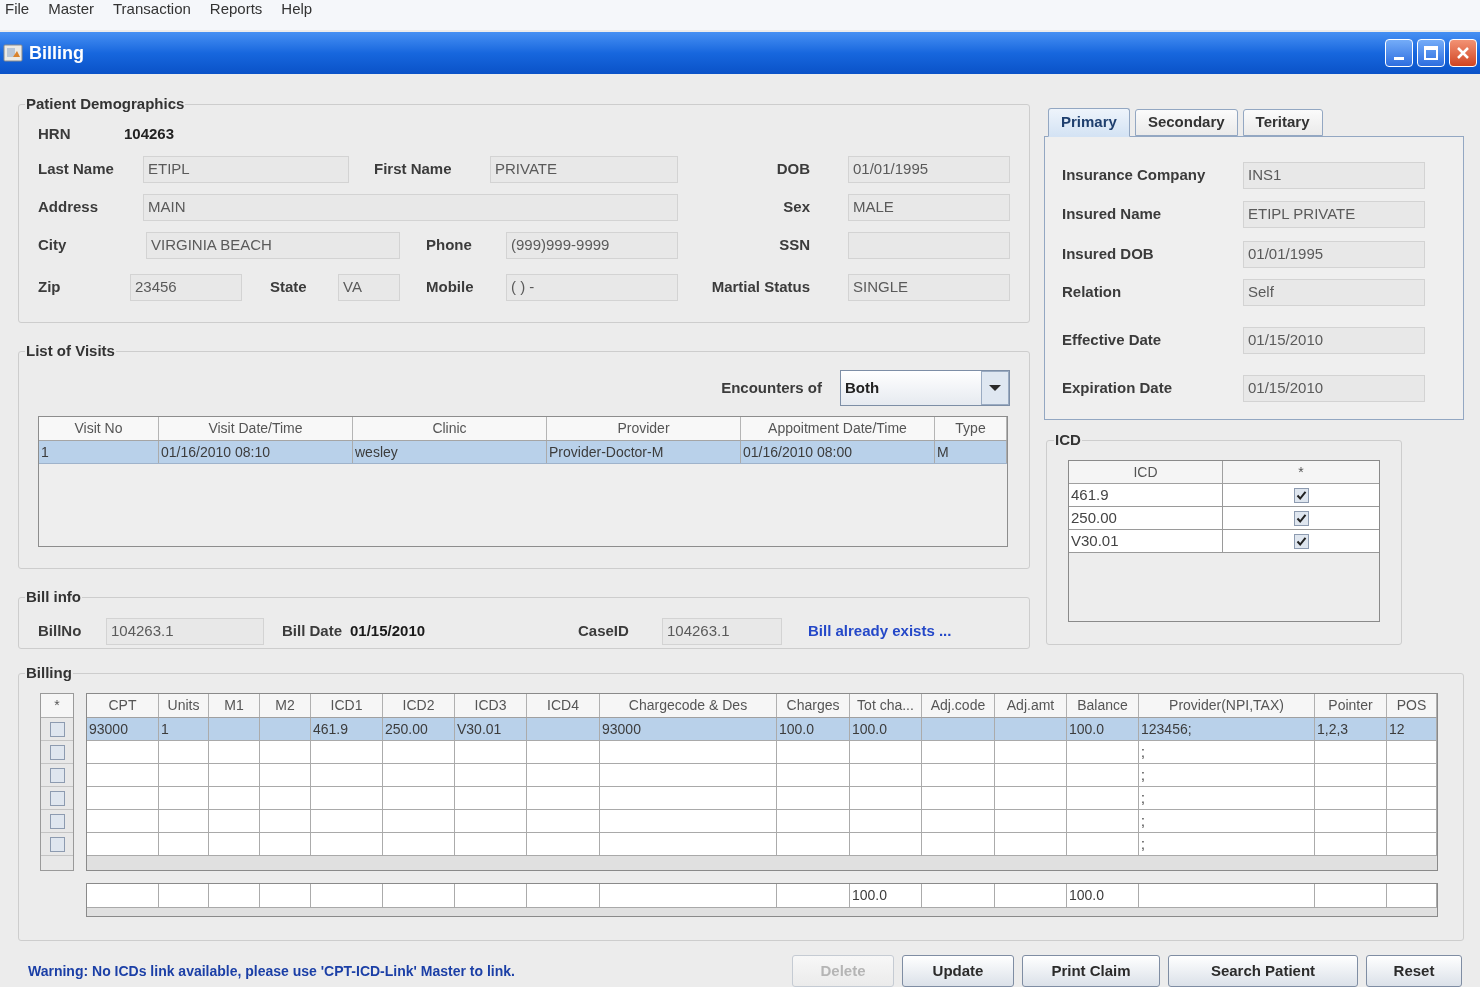  What do you see at coordinates (1146, 495) in the screenshot?
I see `table-cell: 461.9` at bounding box center [1146, 495].